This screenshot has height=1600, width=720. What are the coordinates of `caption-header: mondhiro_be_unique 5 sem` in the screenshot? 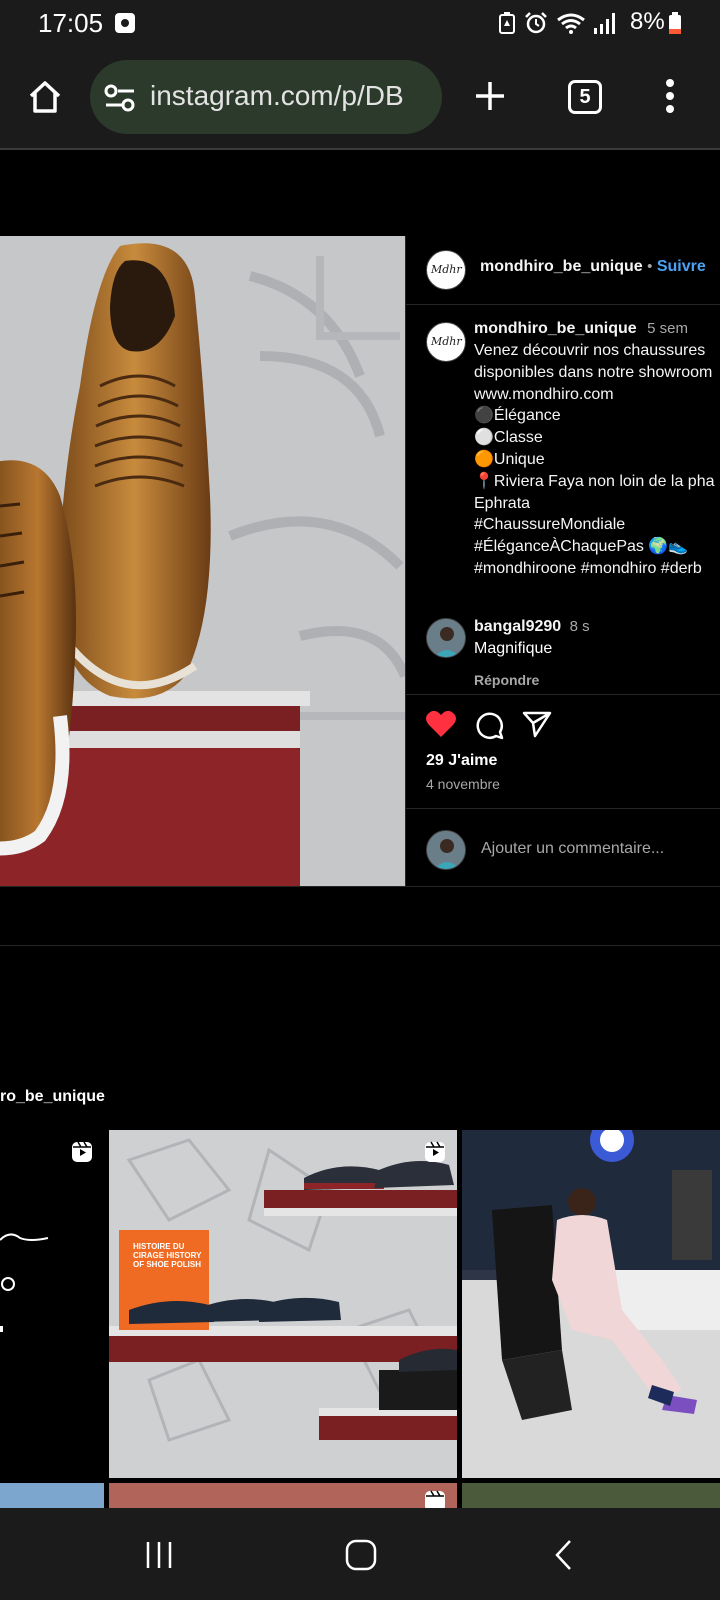 It's located at (581, 329).